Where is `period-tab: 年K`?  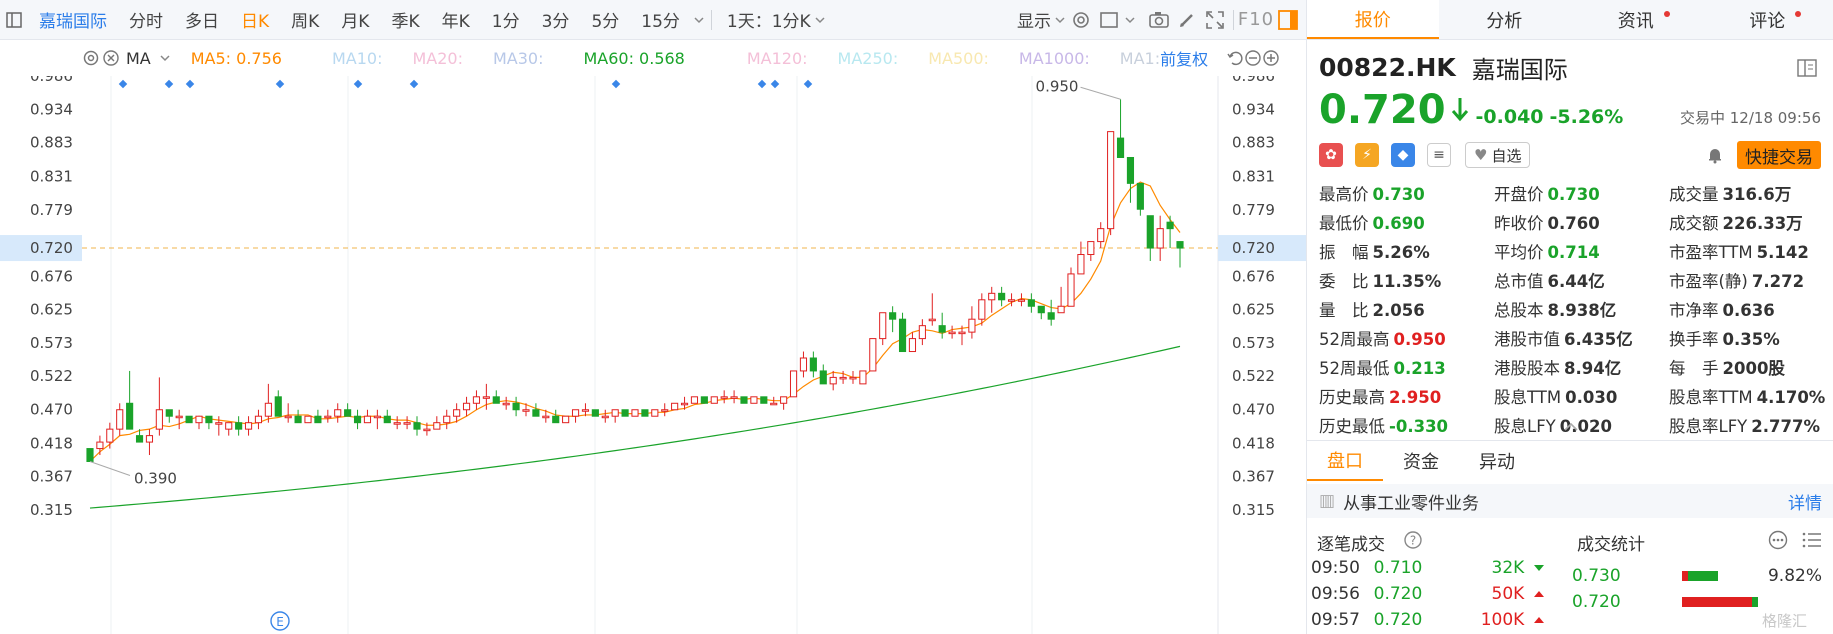
period-tab: 年K is located at coordinates (456, 19).